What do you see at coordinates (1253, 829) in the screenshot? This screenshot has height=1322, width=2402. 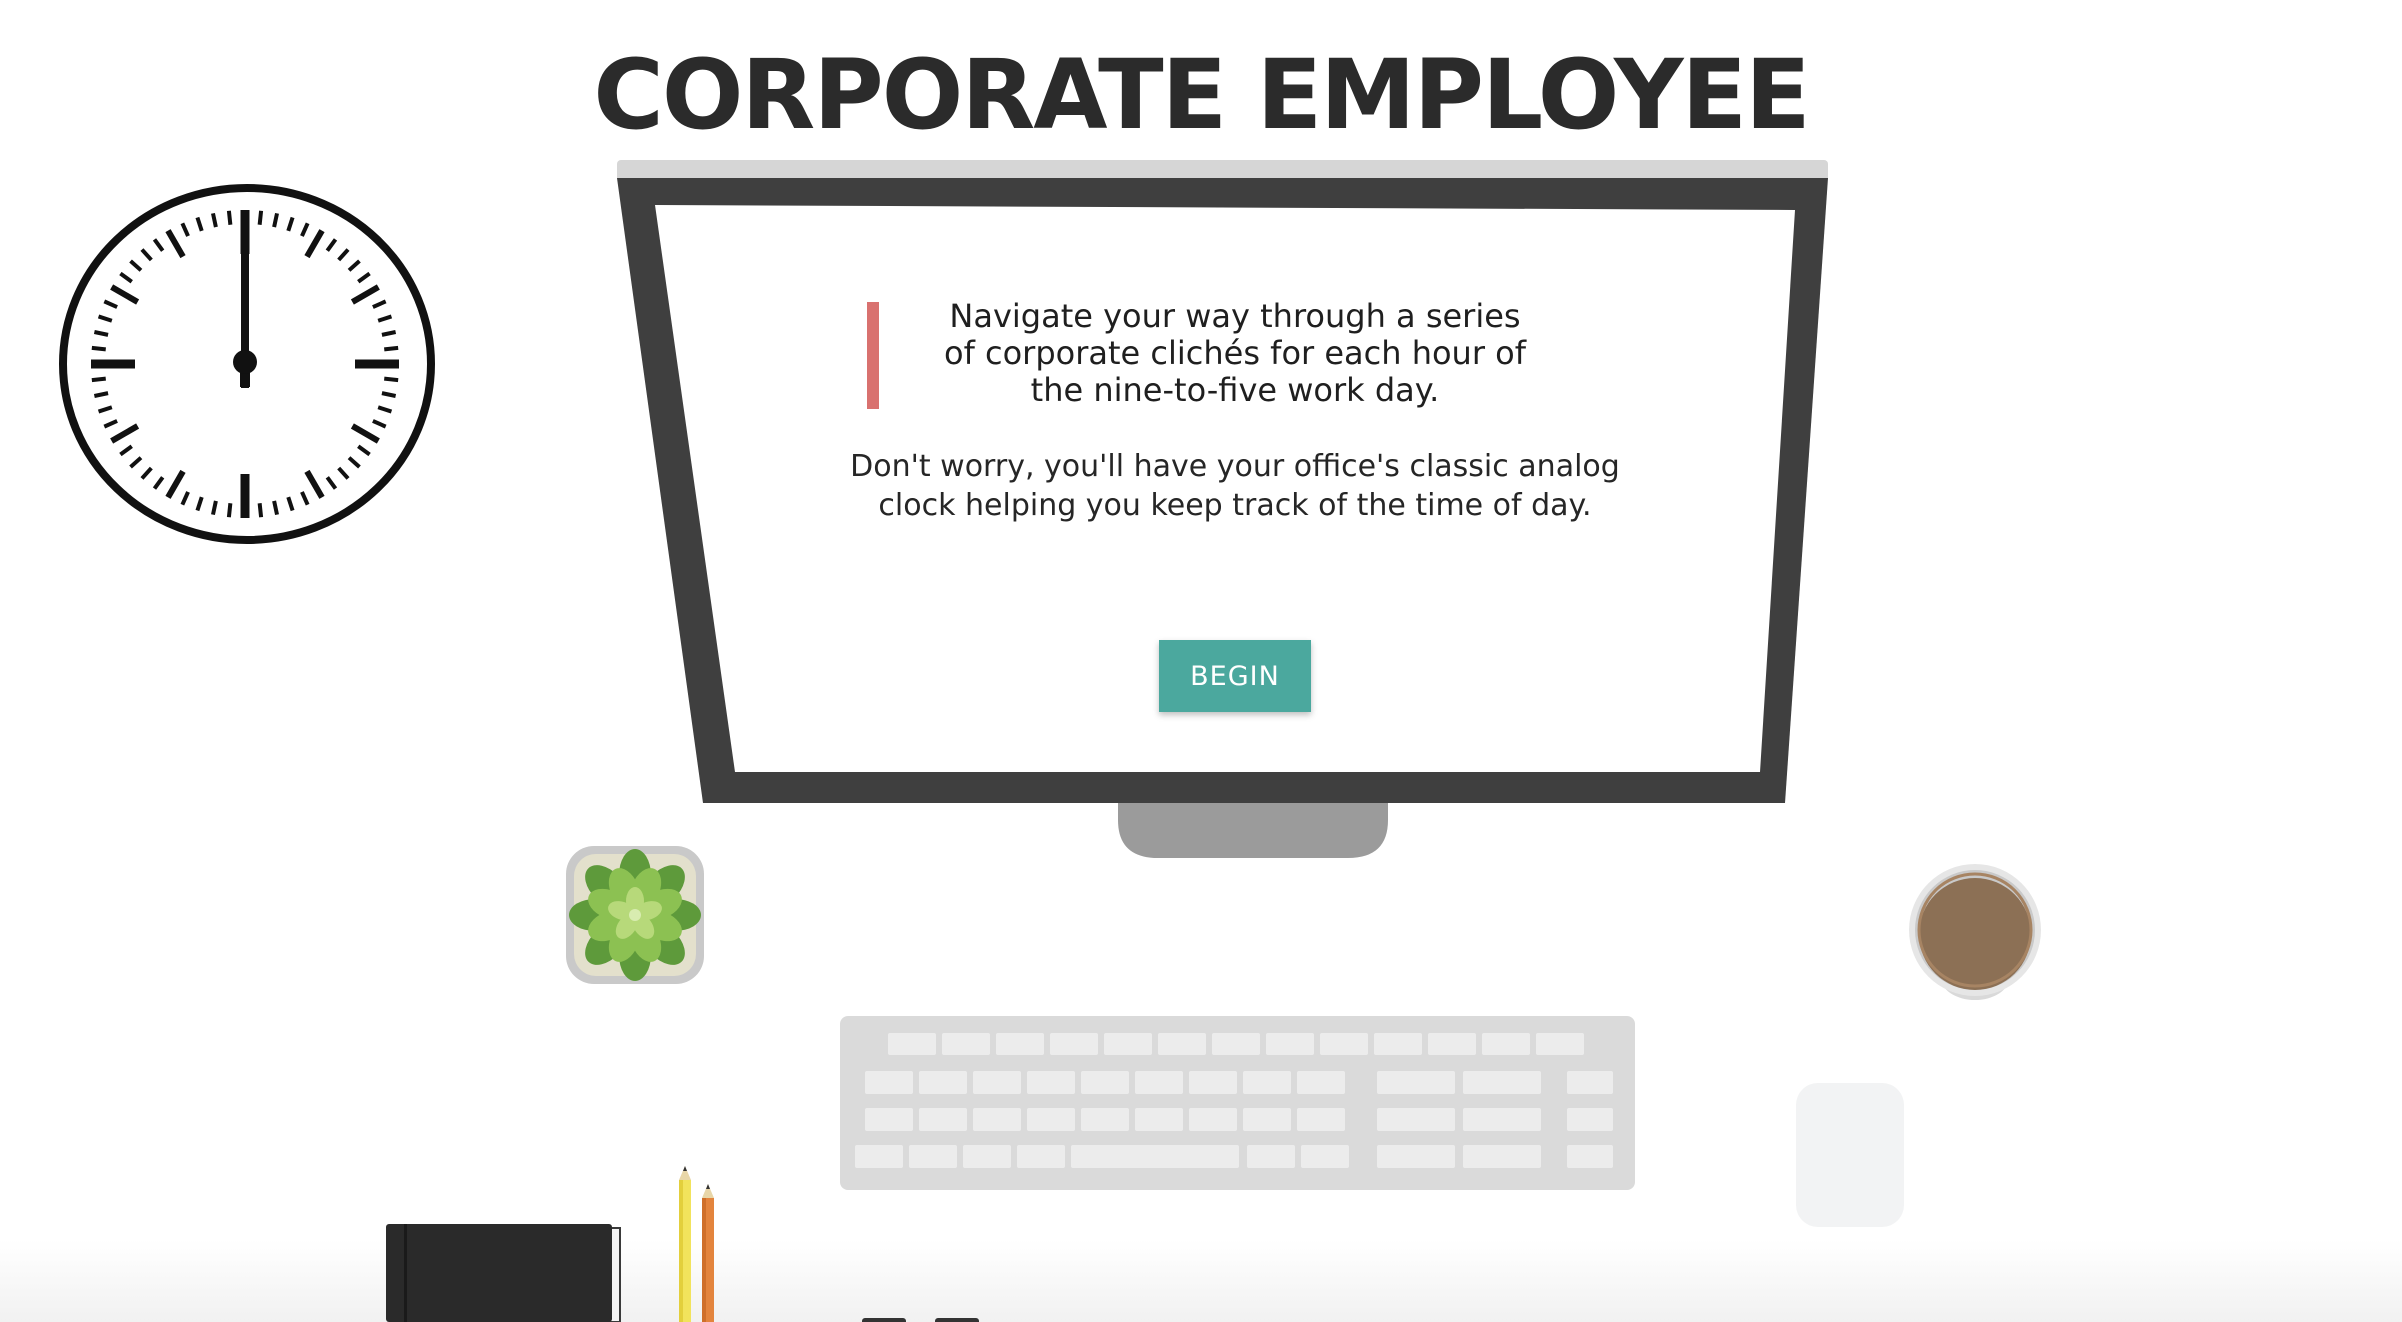 I see `monitor-stand` at bounding box center [1253, 829].